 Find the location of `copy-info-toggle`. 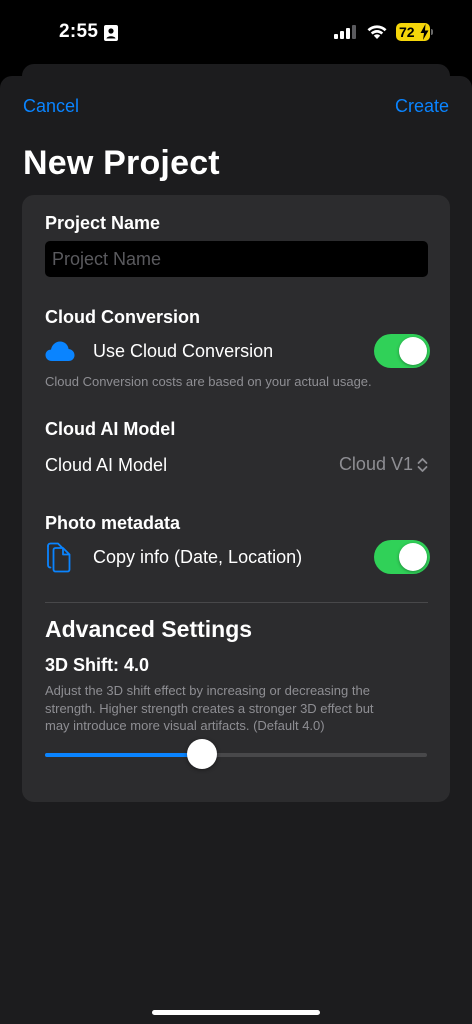

copy-info-toggle is located at coordinates (402, 557).